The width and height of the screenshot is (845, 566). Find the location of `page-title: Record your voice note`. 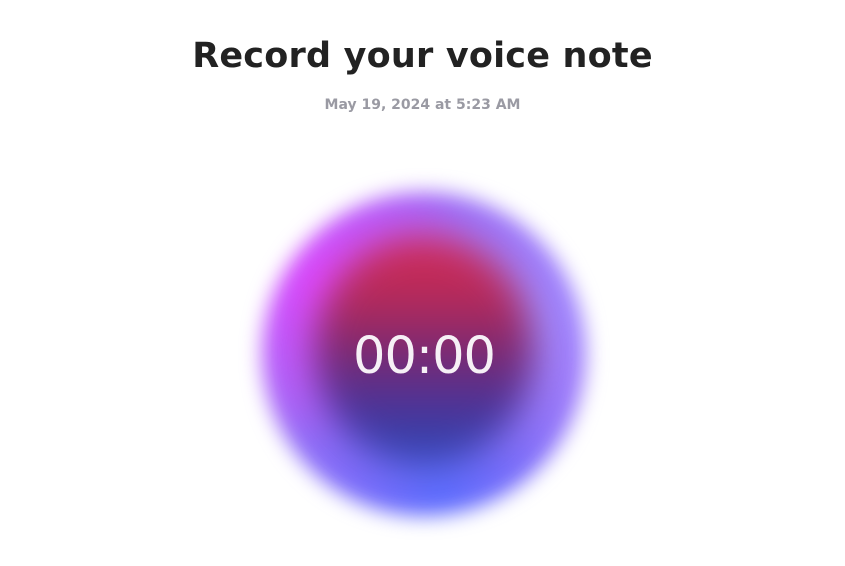

page-title: Record your voice note is located at coordinates (422, 56).